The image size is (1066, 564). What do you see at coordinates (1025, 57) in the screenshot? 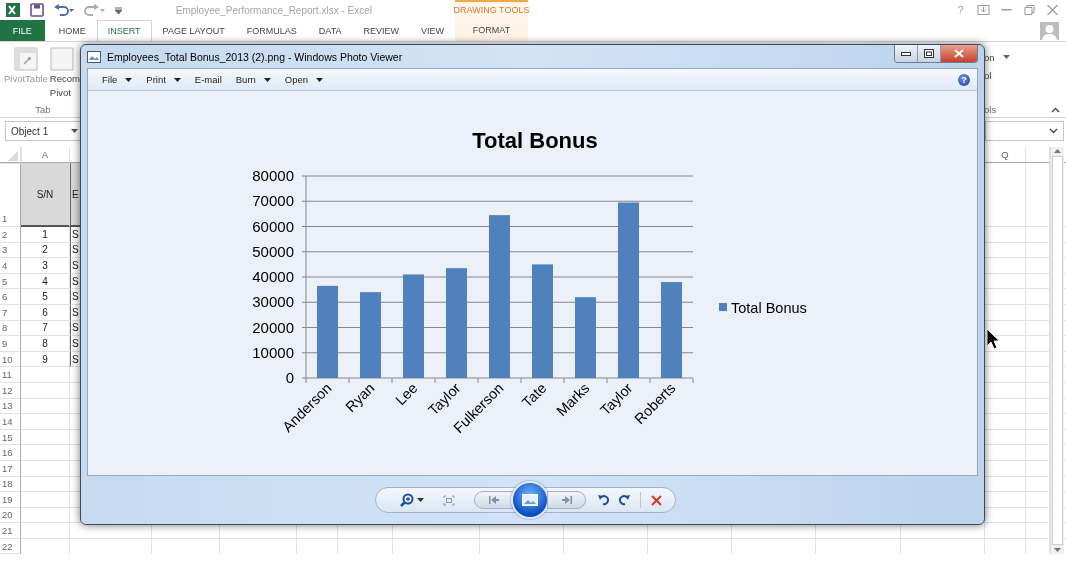
I see `ribbon-button: on` at bounding box center [1025, 57].